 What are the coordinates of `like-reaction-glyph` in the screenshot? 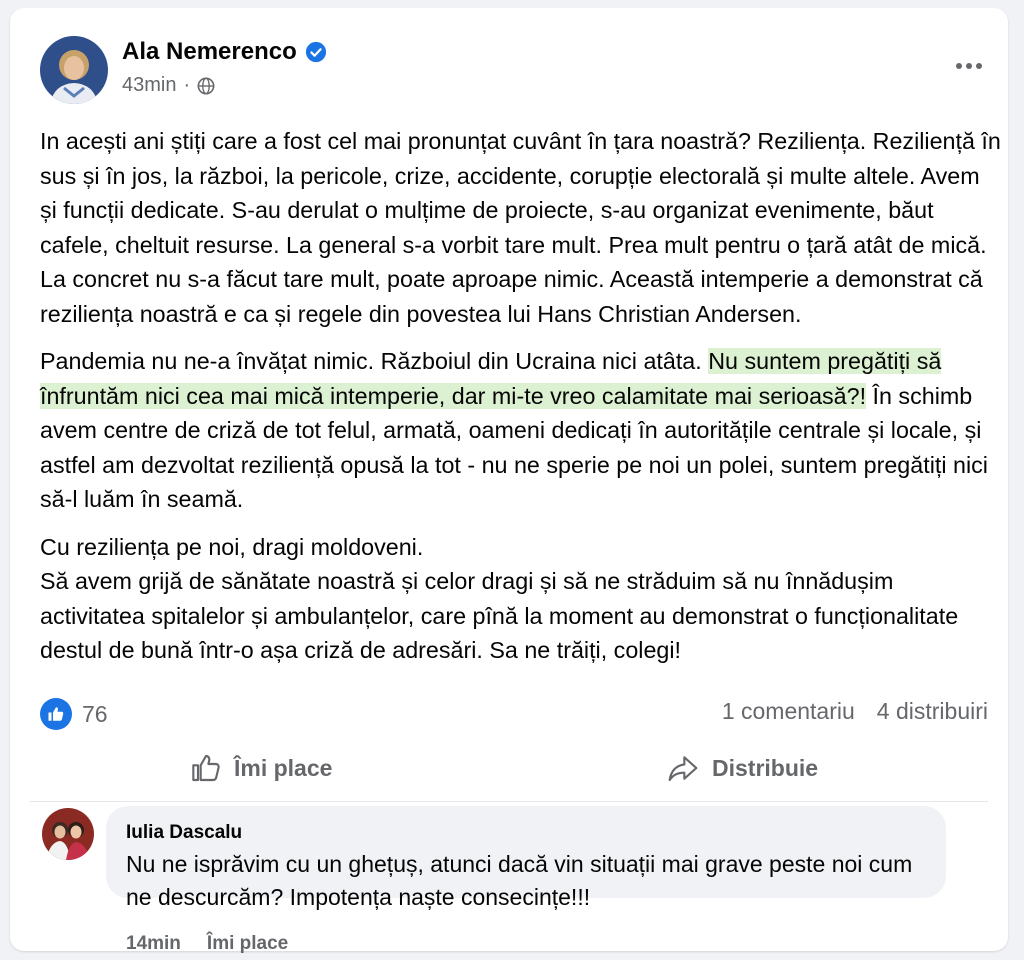 It's located at (56, 714).